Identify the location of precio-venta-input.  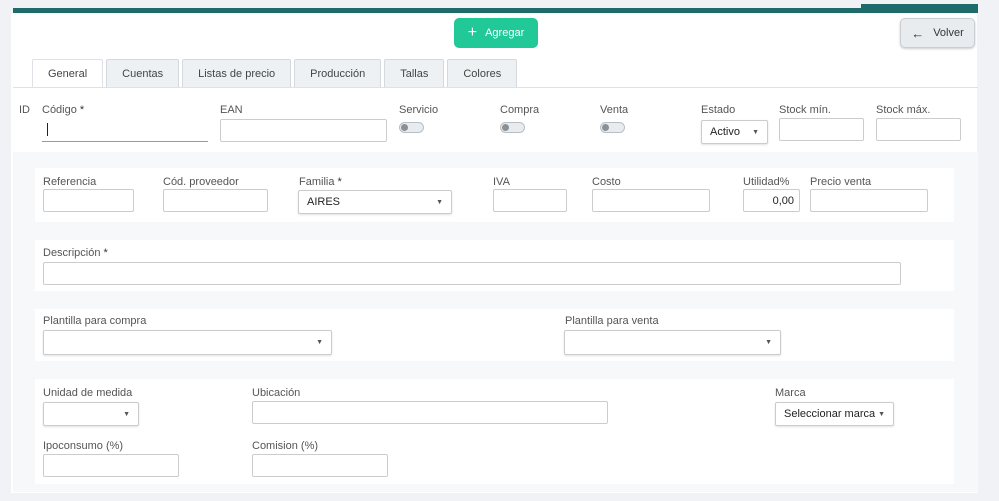
(869, 200).